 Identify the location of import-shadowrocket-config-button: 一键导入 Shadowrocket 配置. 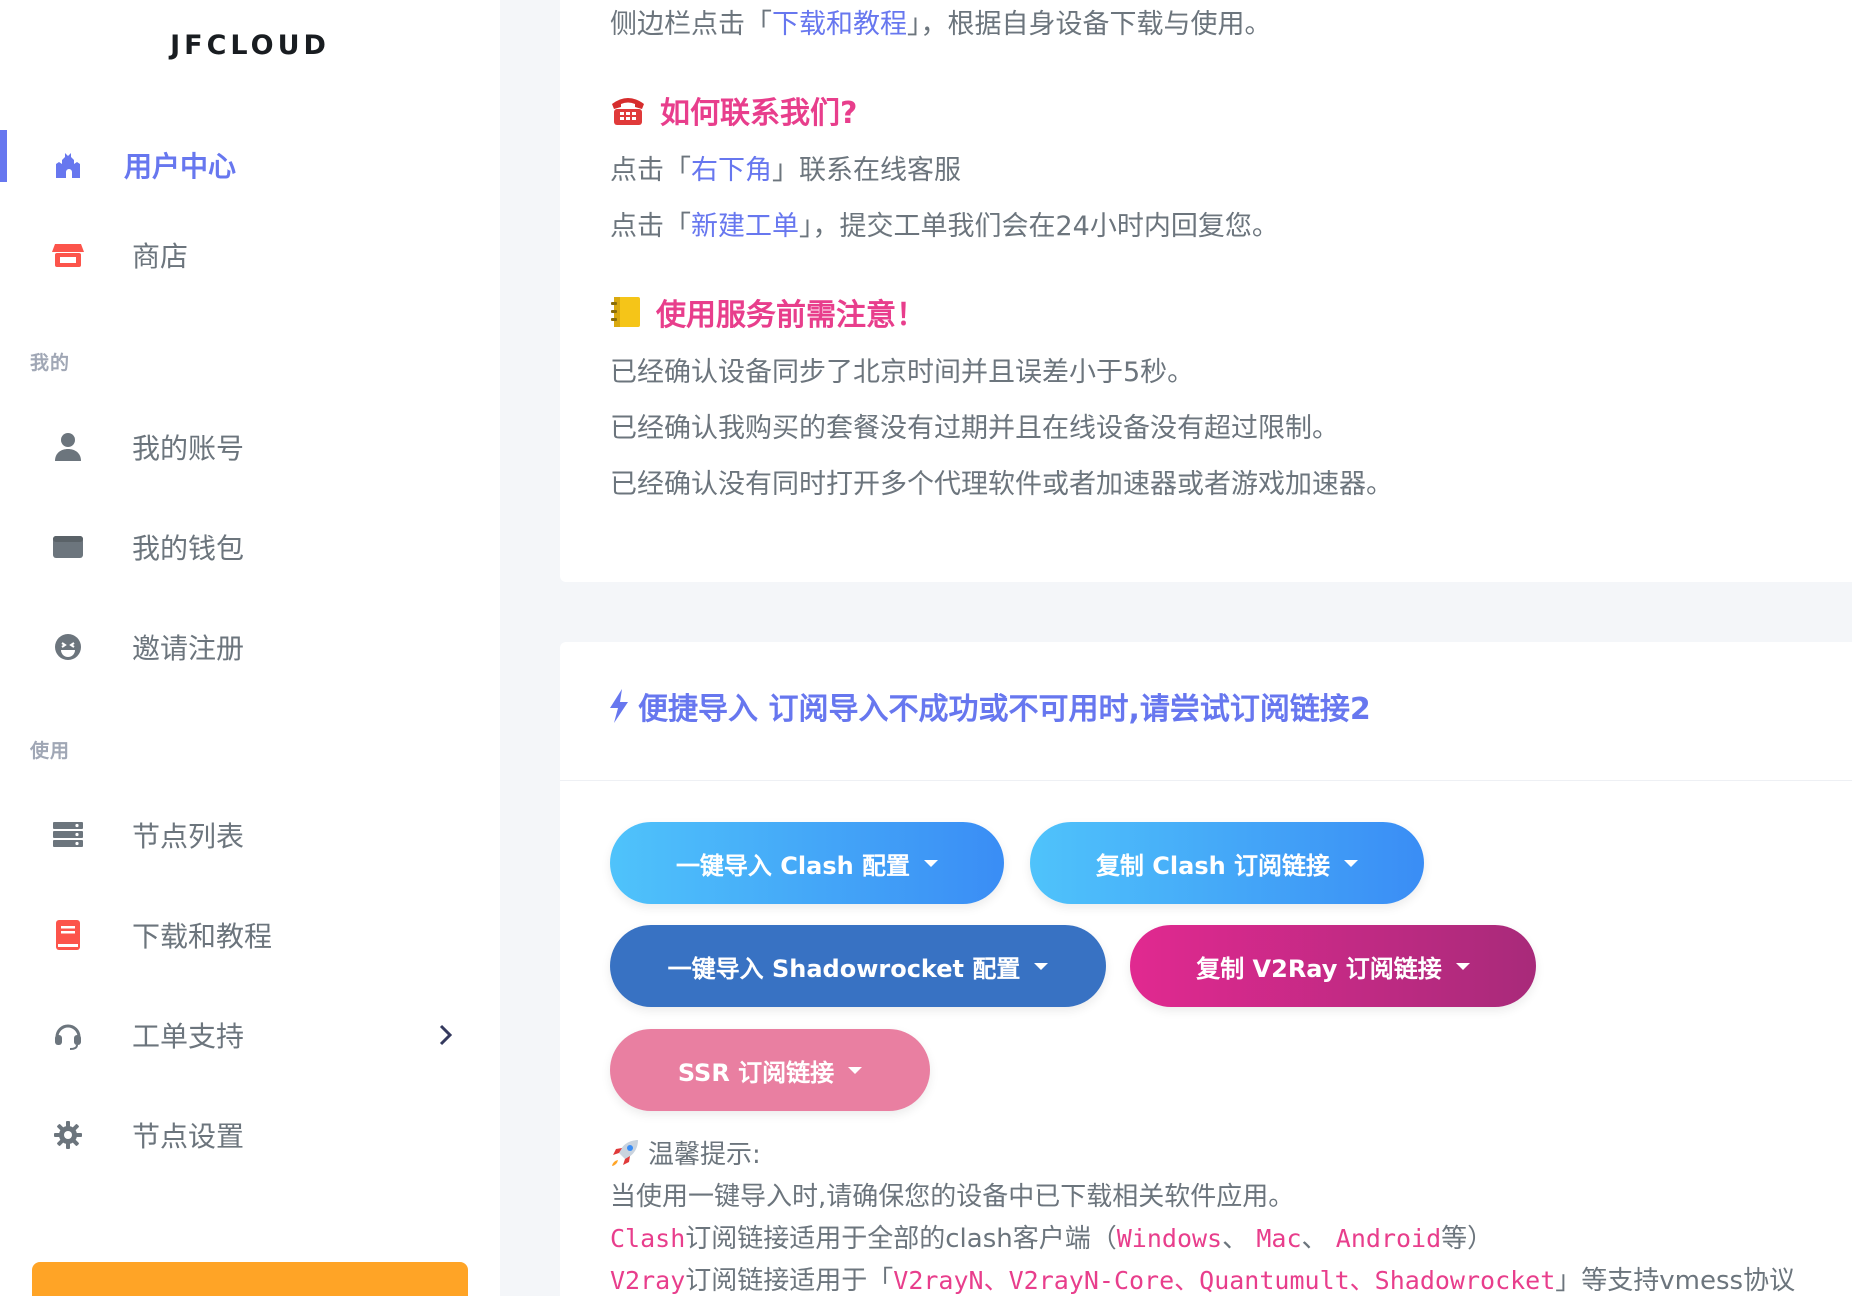
(858, 966).